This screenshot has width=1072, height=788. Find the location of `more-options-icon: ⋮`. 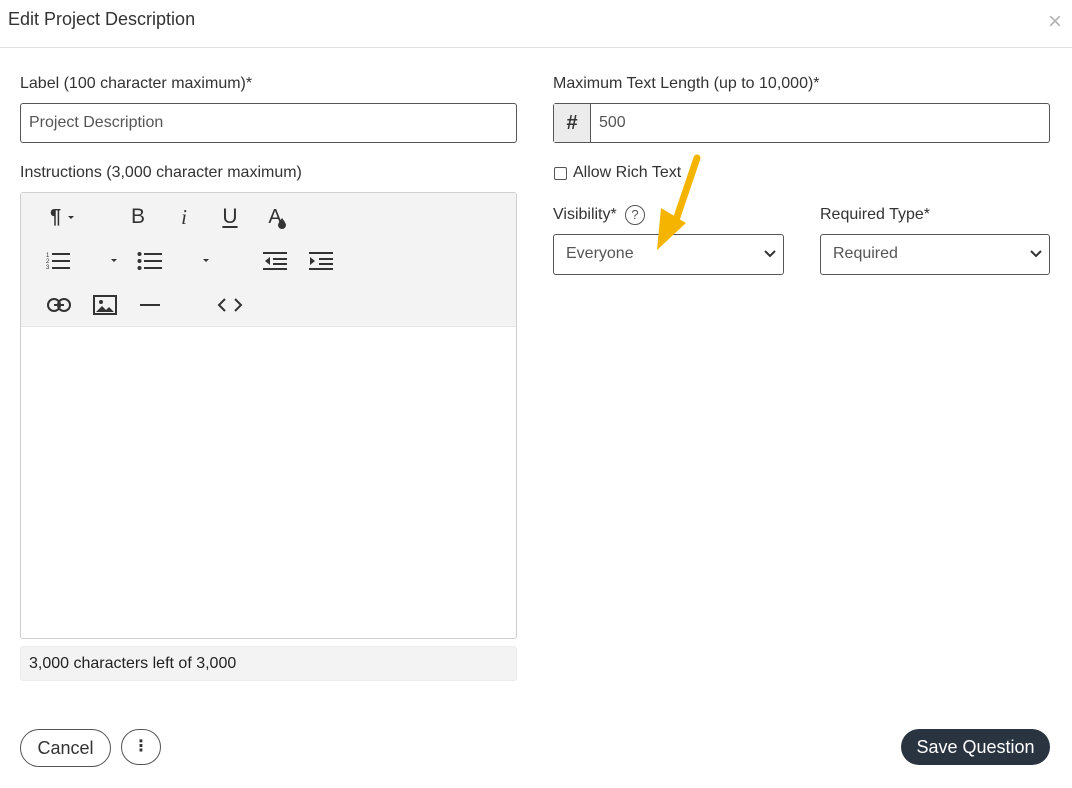

more-options-icon: ⋮ is located at coordinates (141, 747).